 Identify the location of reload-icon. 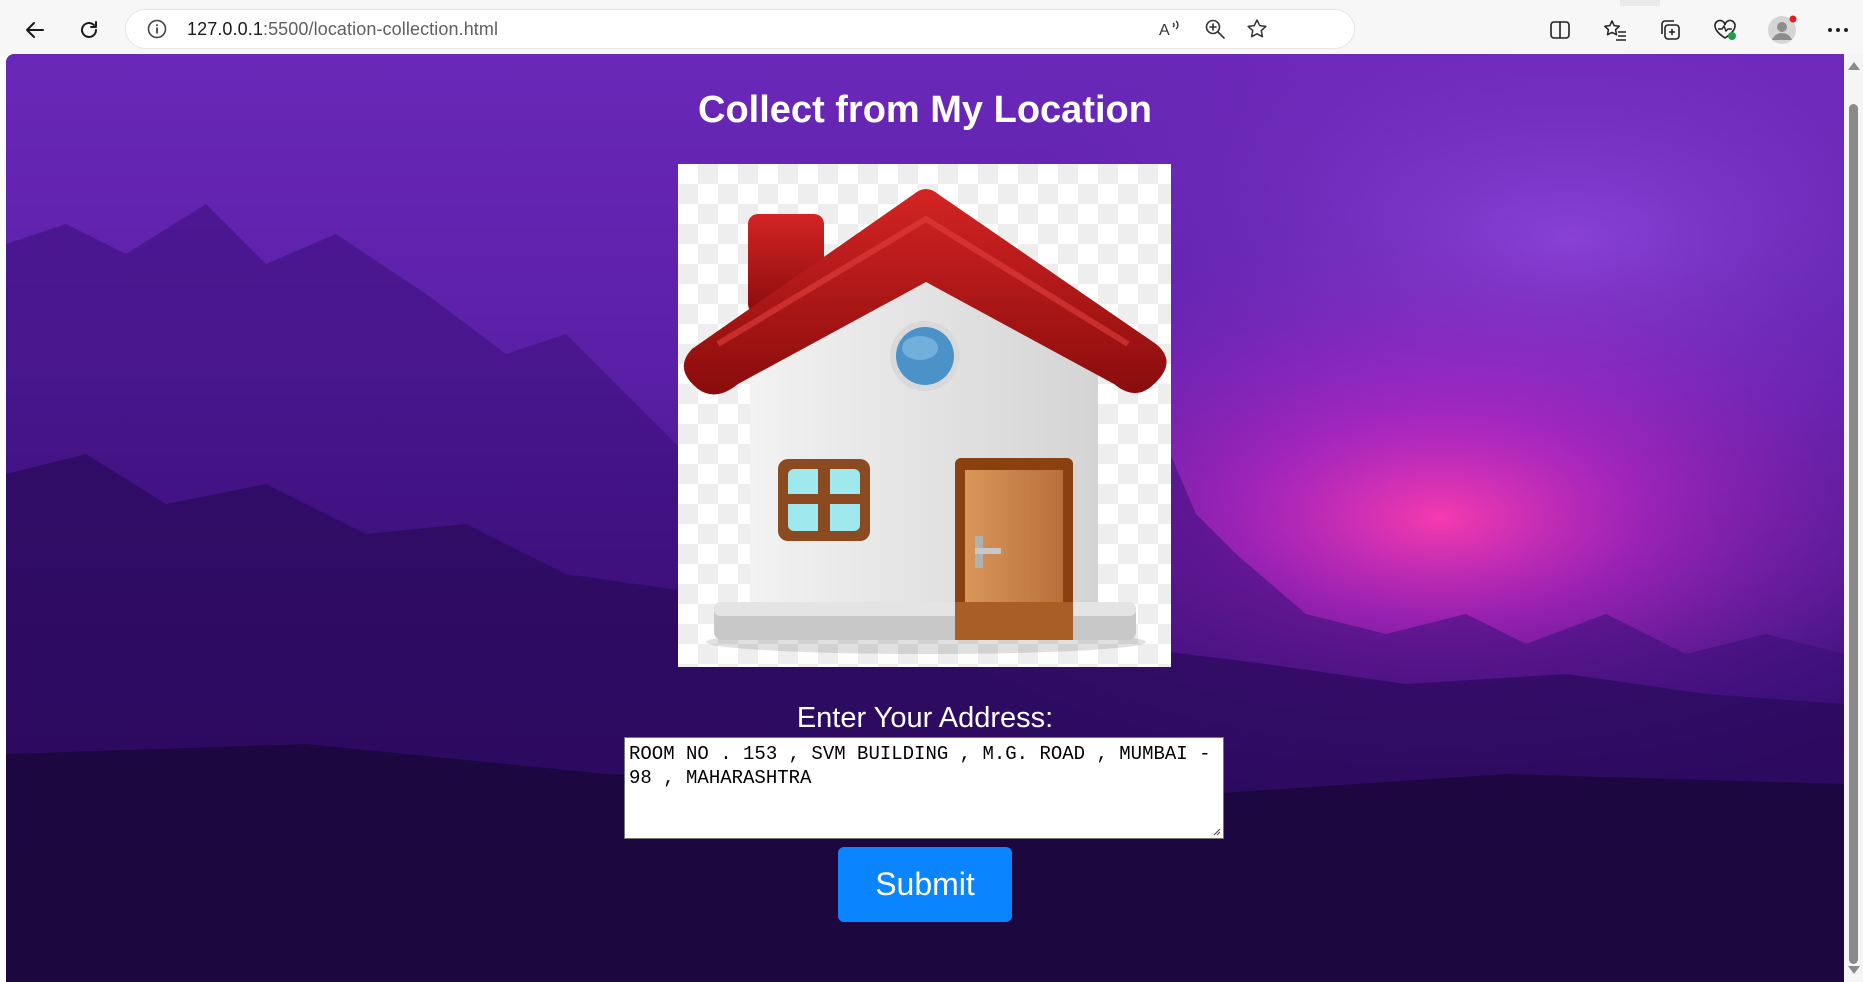
(89, 29).